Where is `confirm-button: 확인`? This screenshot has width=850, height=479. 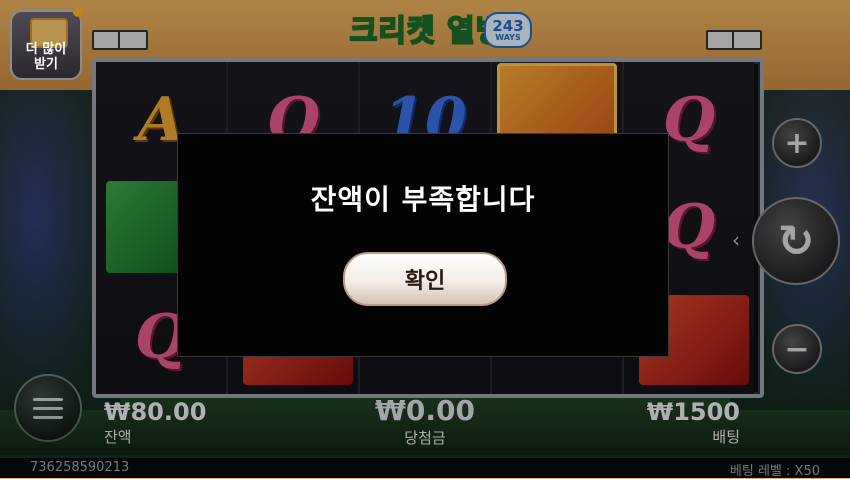 confirm-button: 확인 is located at coordinates (425, 279).